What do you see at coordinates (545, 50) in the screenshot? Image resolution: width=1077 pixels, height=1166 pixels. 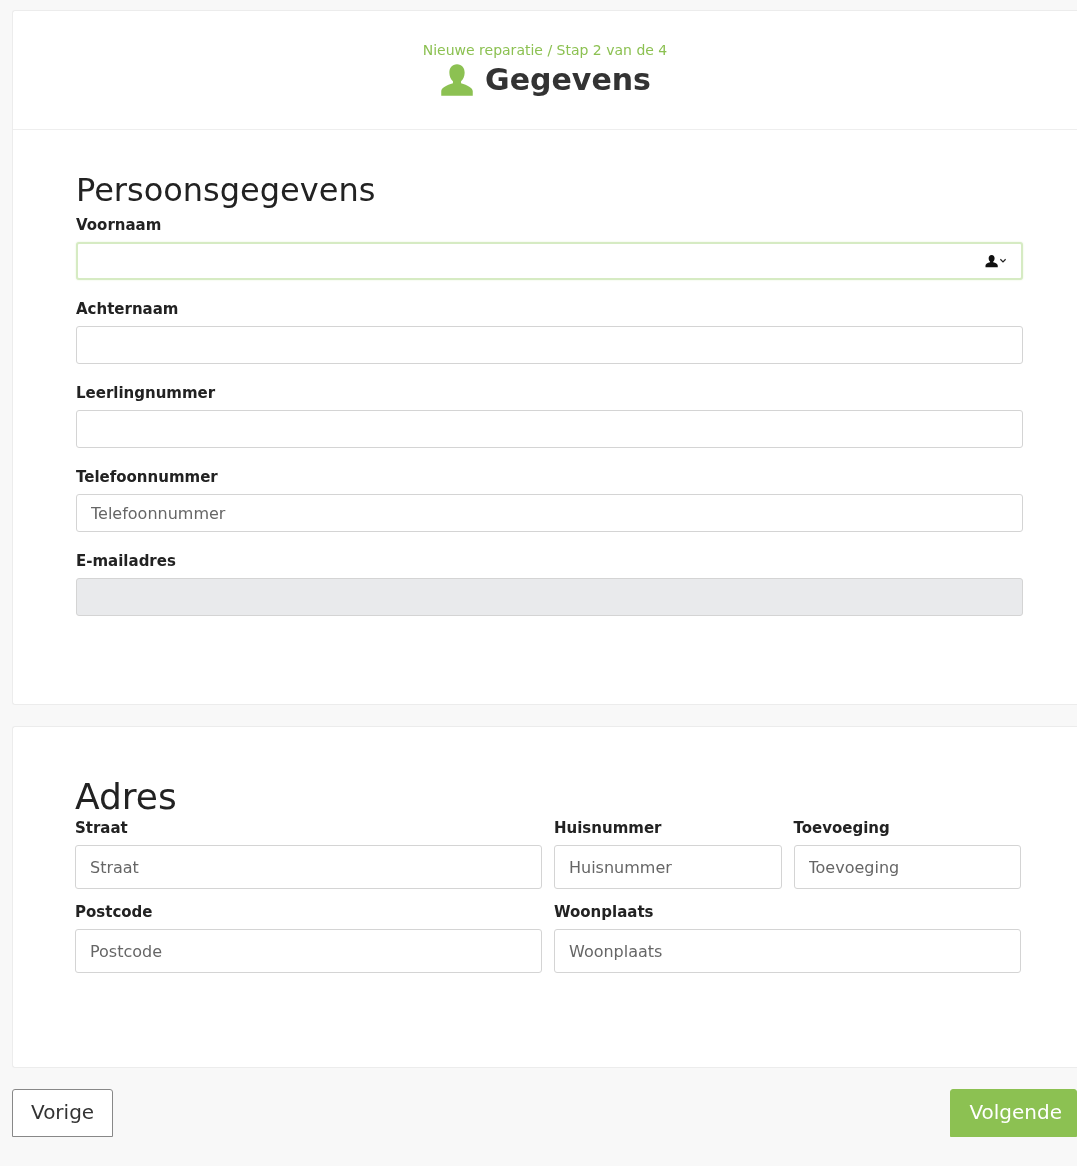 I see `breadcrumb: Nieuwe reparatie / Stap 2 van de 4` at bounding box center [545, 50].